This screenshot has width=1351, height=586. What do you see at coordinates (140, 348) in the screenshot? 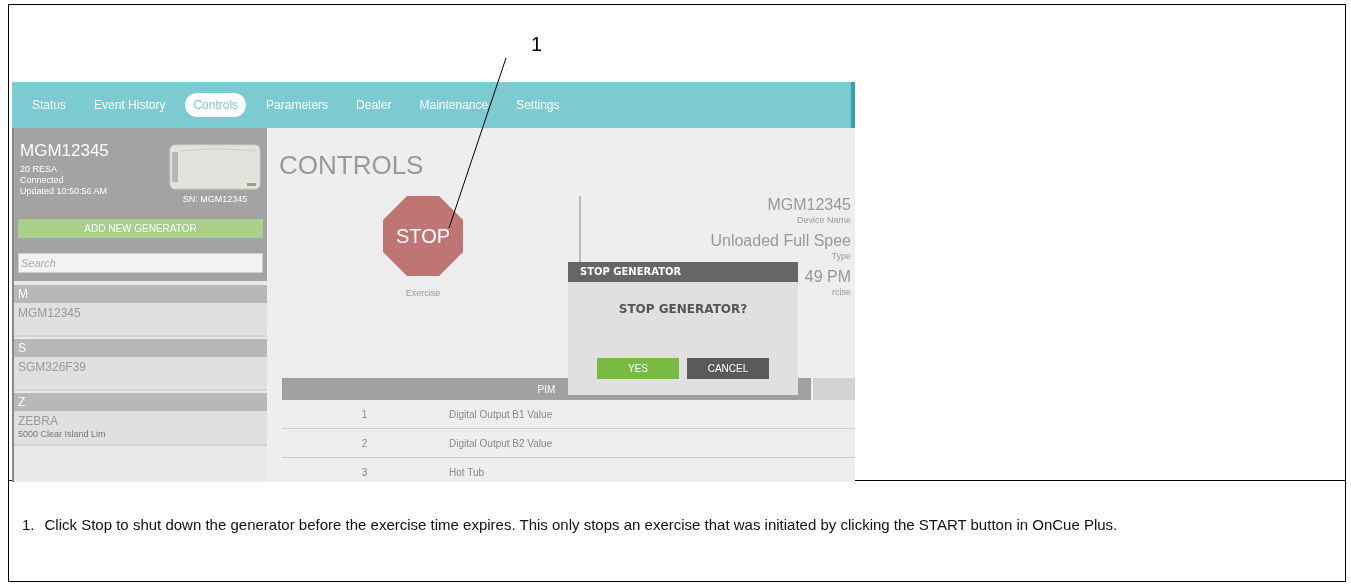
I see `group-header: S` at bounding box center [140, 348].